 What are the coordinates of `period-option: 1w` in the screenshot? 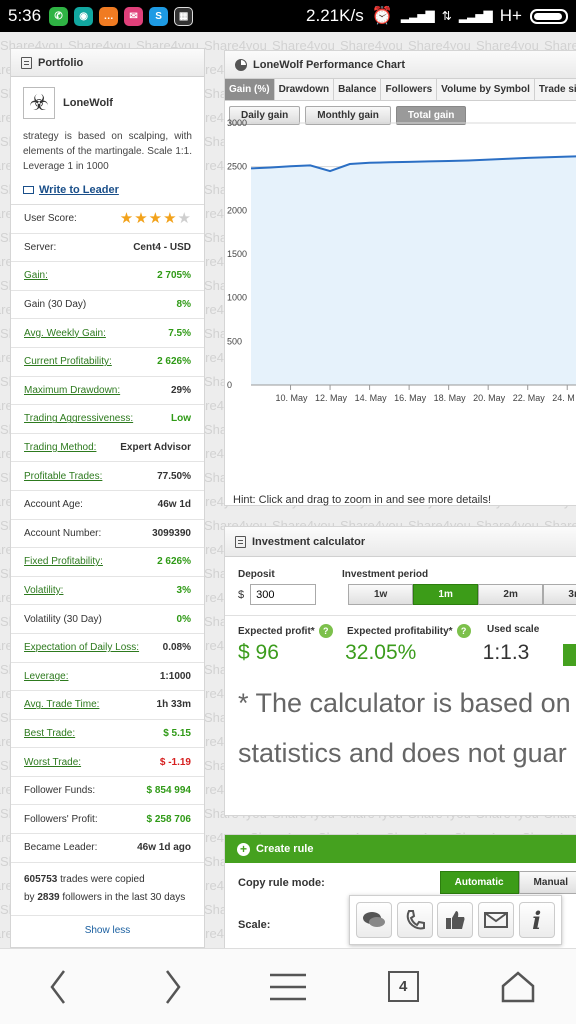 It's located at (381, 594).